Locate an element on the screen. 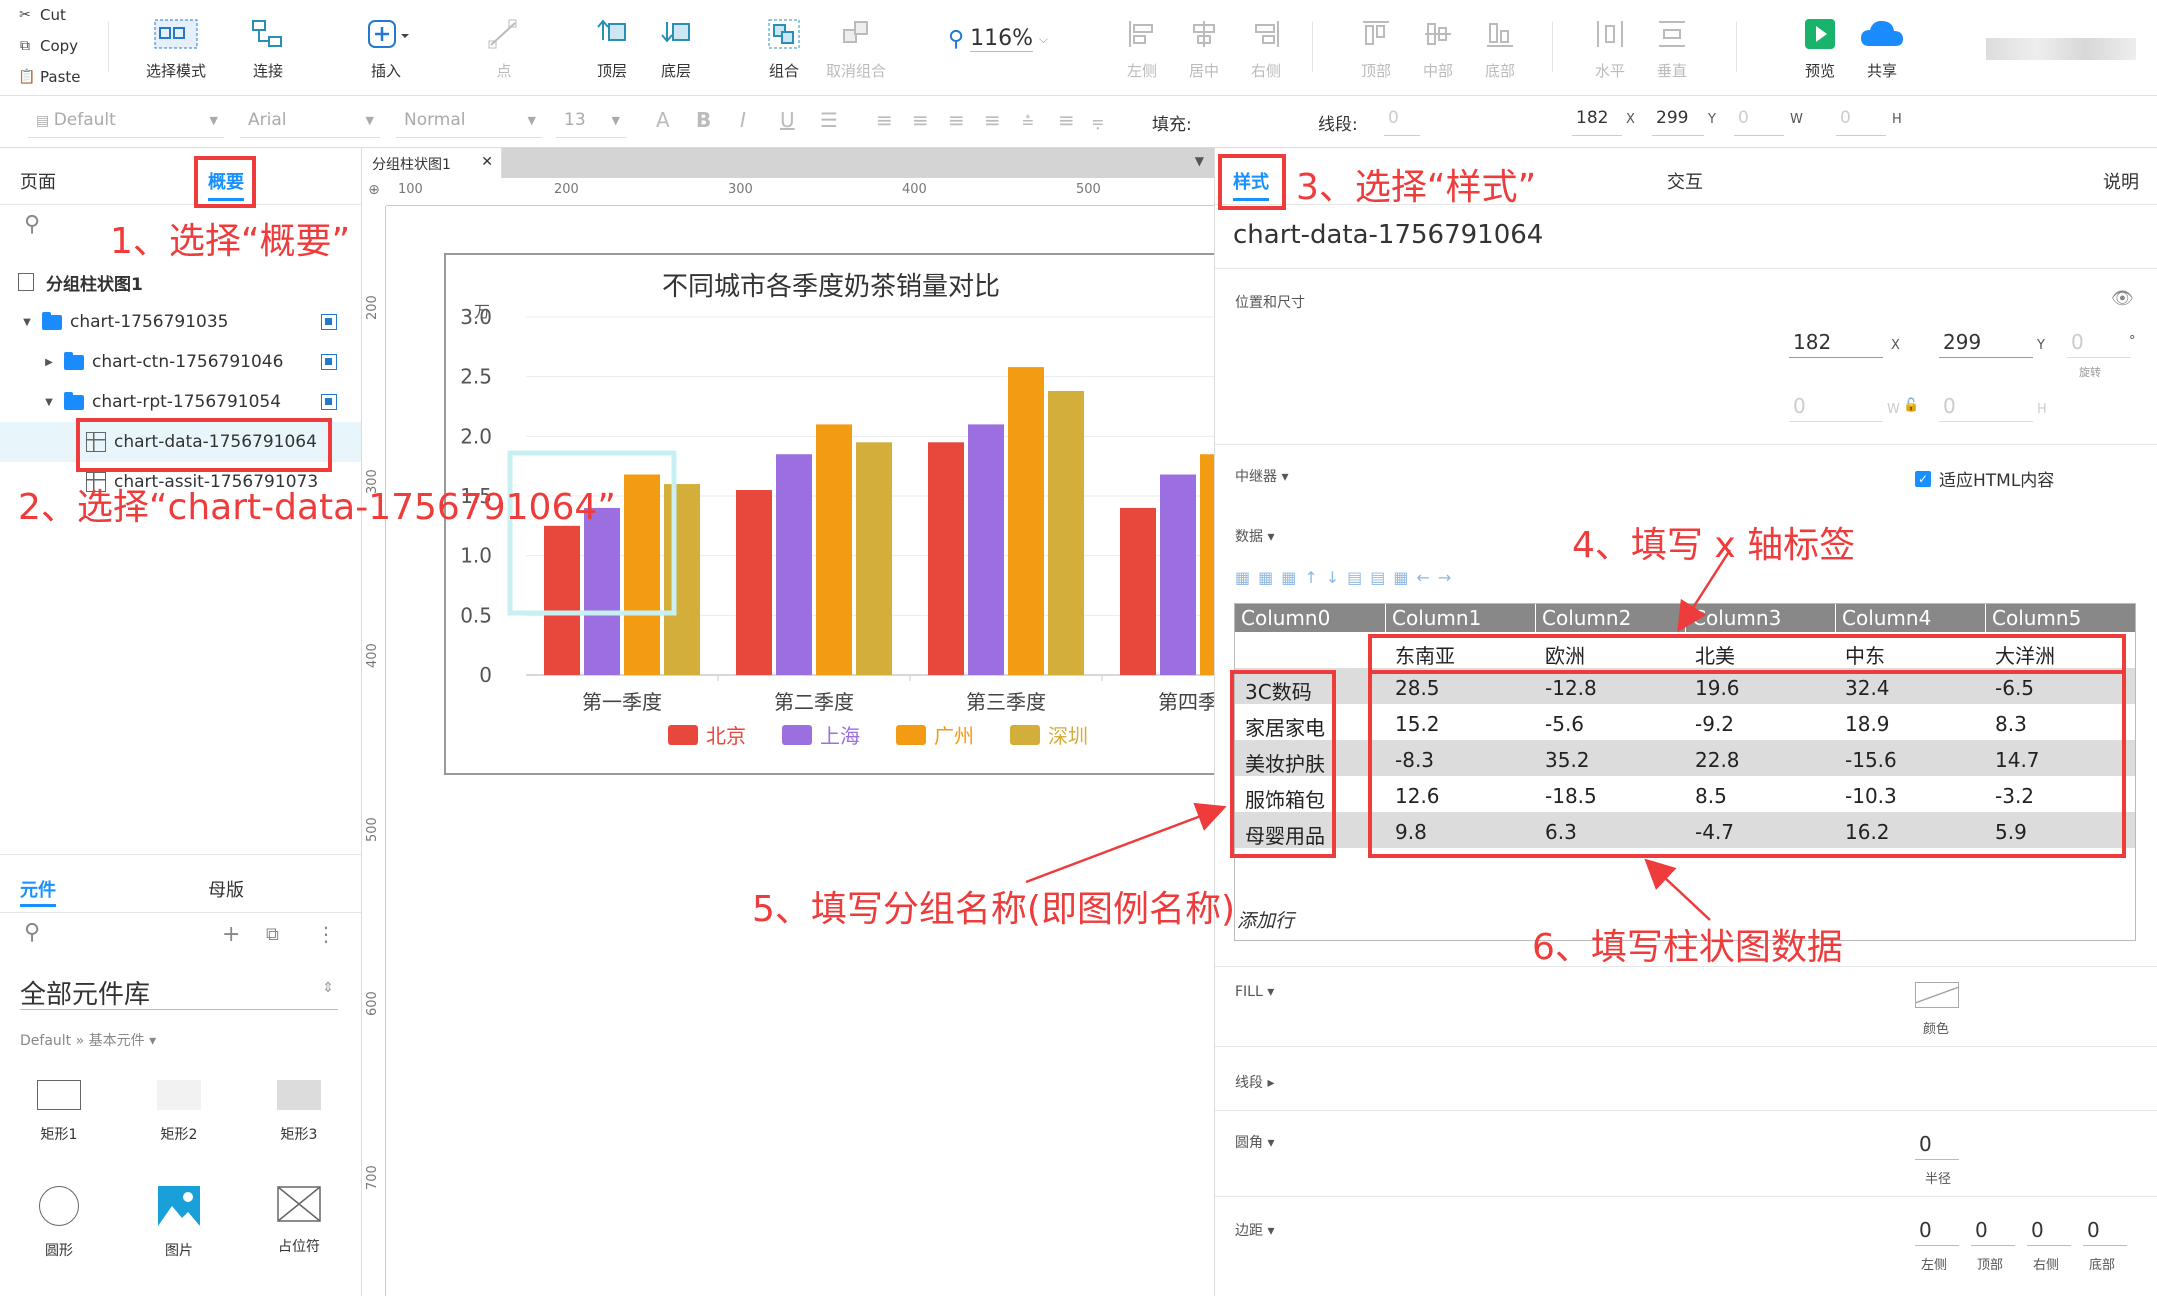  component-rect2: 矩形2 is located at coordinates (179, 1112).